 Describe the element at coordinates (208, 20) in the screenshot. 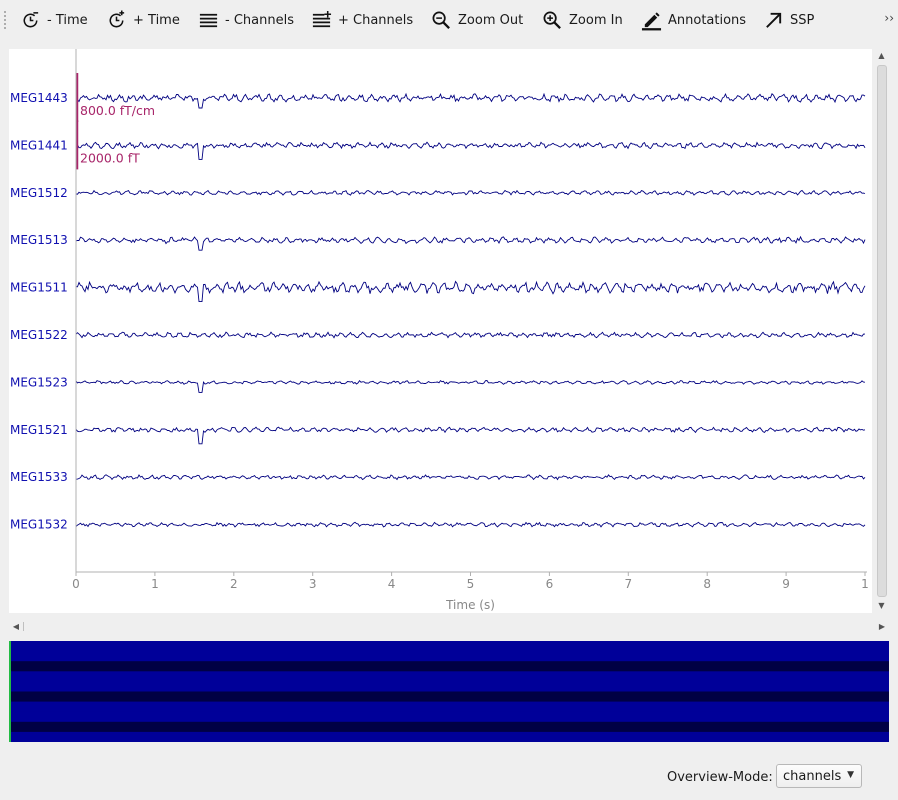

I see `lines-minus-icon` at that location.